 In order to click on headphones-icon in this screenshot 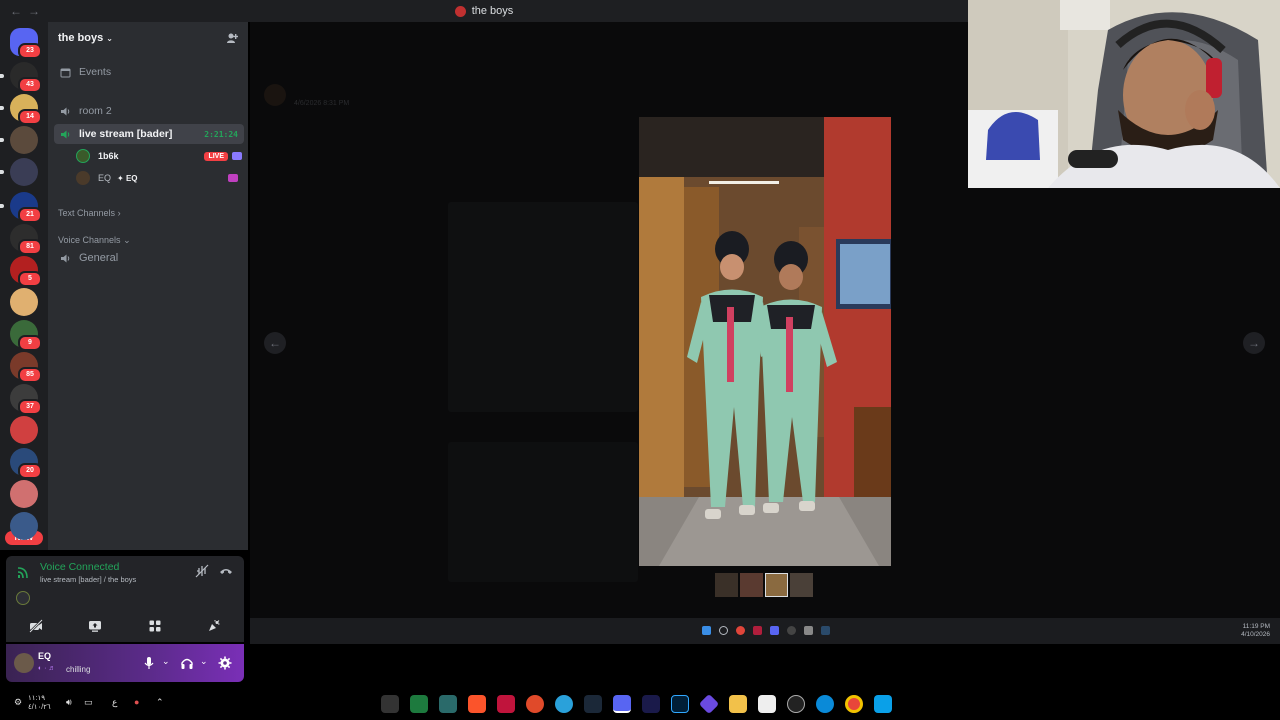, I will do `click(187, 663)`.